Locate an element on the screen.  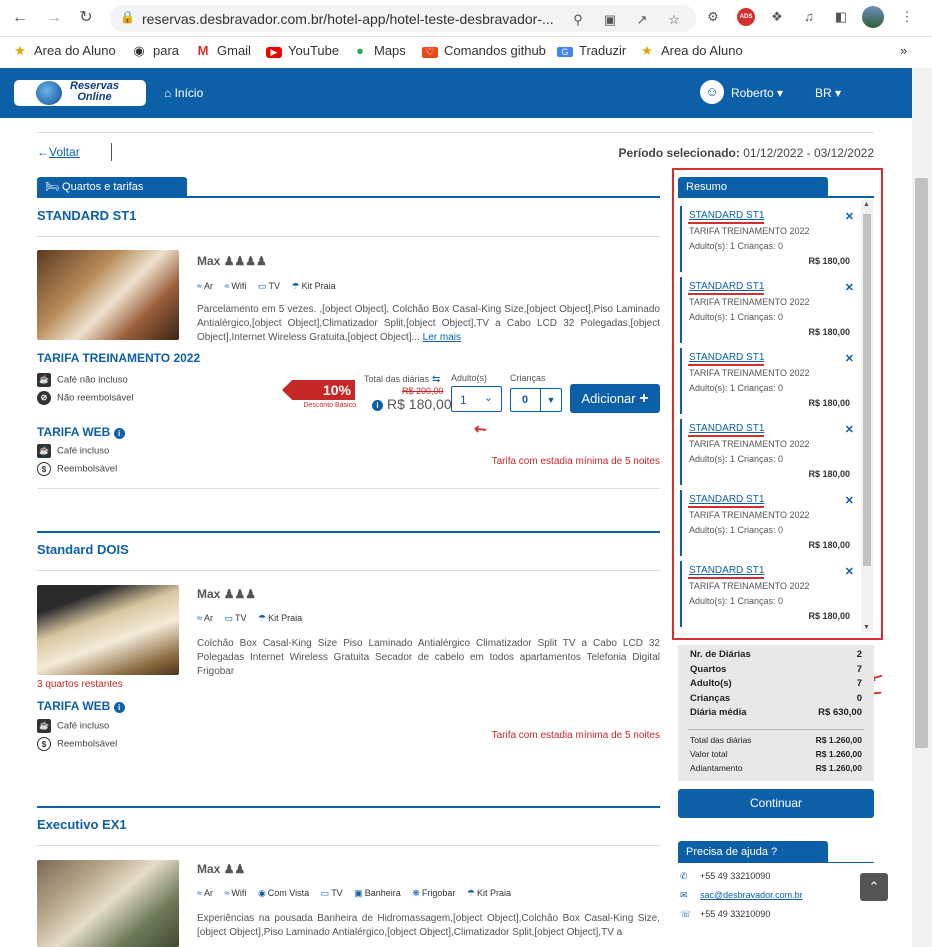
help-email: ✉ sac@desbravador.com.br is located at coordinates (741, 895).